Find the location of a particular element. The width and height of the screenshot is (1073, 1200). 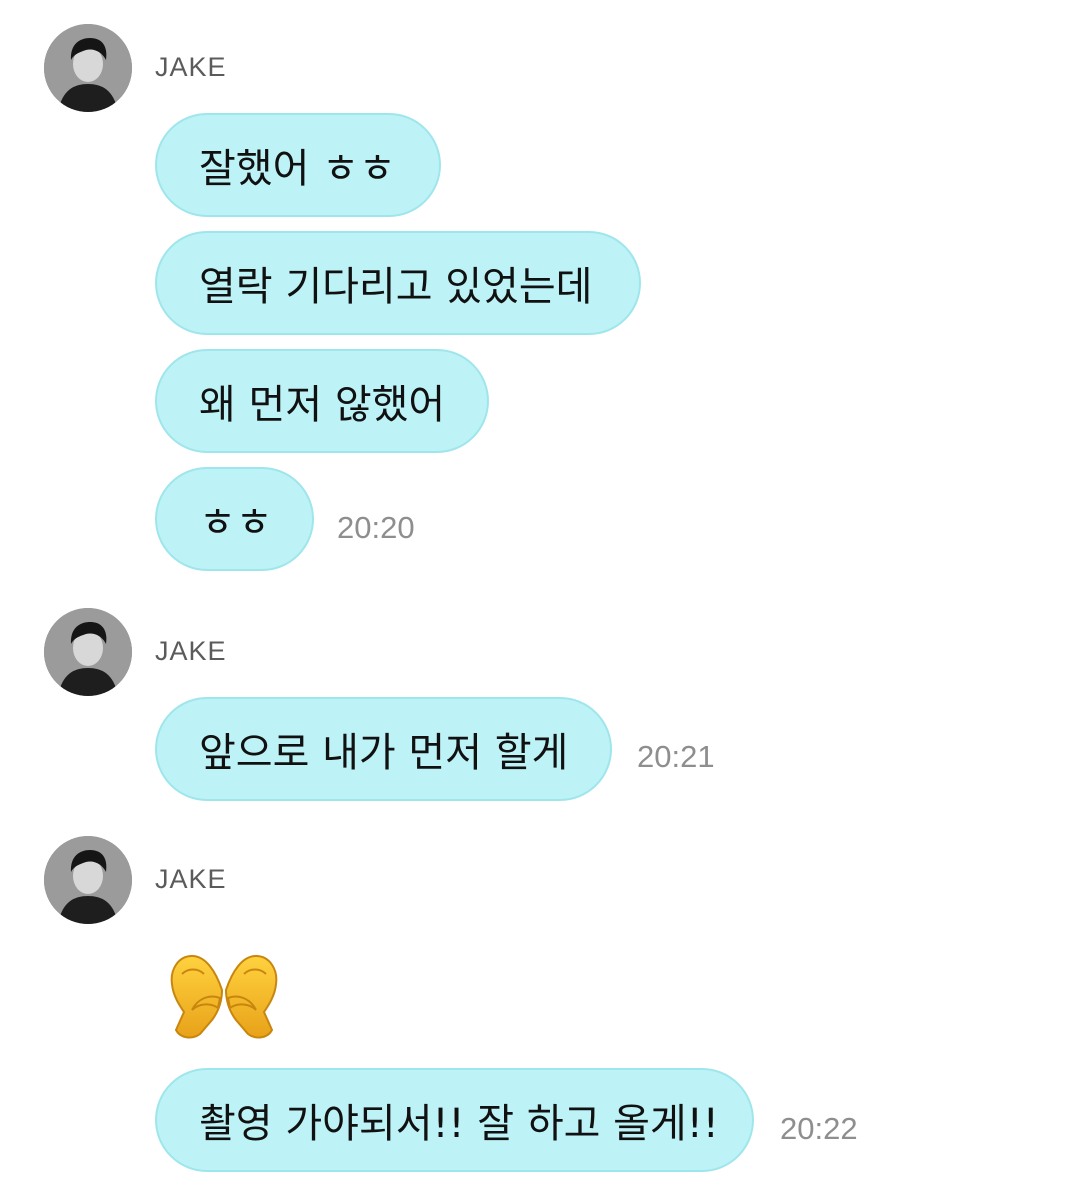

message-bubble: 앞으로 내가 먼저 할게 is located at coordinates (383, 749).